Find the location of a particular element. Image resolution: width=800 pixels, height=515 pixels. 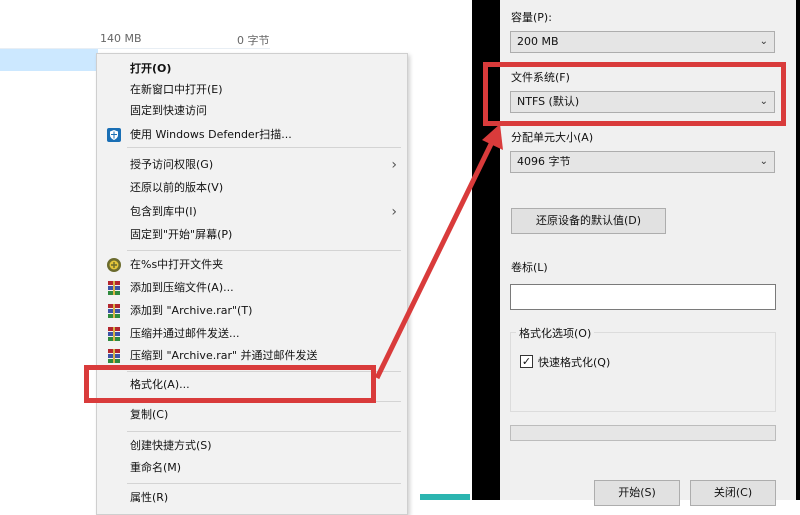

menu-item-label: 打开(O) is located at coordinates (151, 68).